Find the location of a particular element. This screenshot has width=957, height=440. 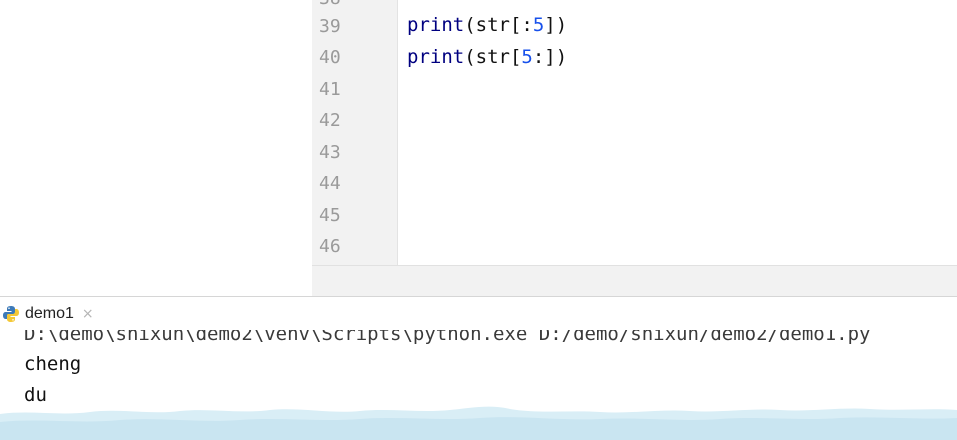

line-number-46: 46 is located at coordinates (330, 246).